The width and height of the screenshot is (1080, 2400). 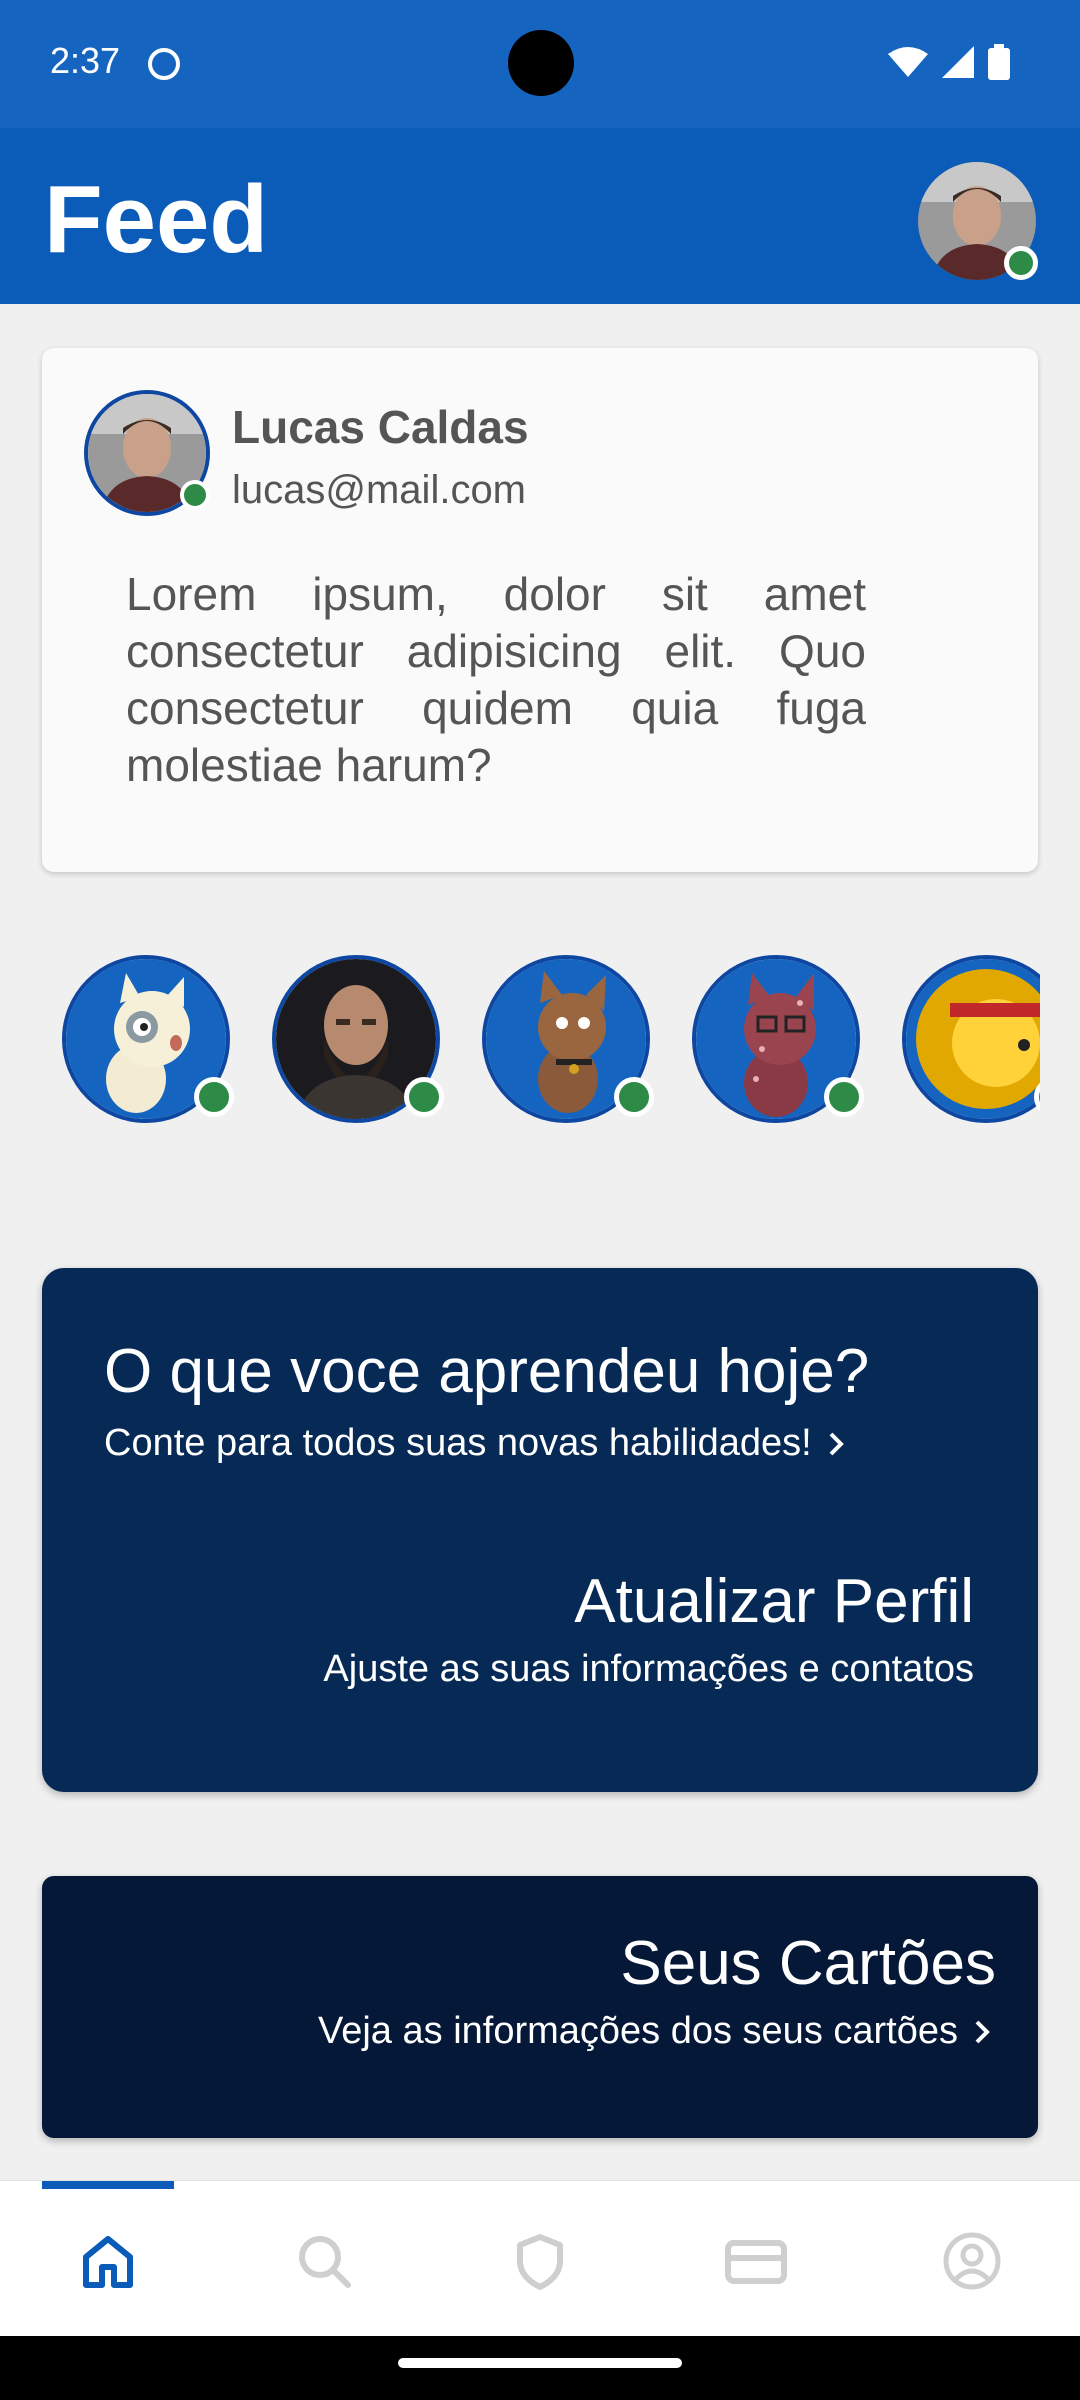 I want to click on post-author-name: Lucas Caldas, so click(x=380, y=427).